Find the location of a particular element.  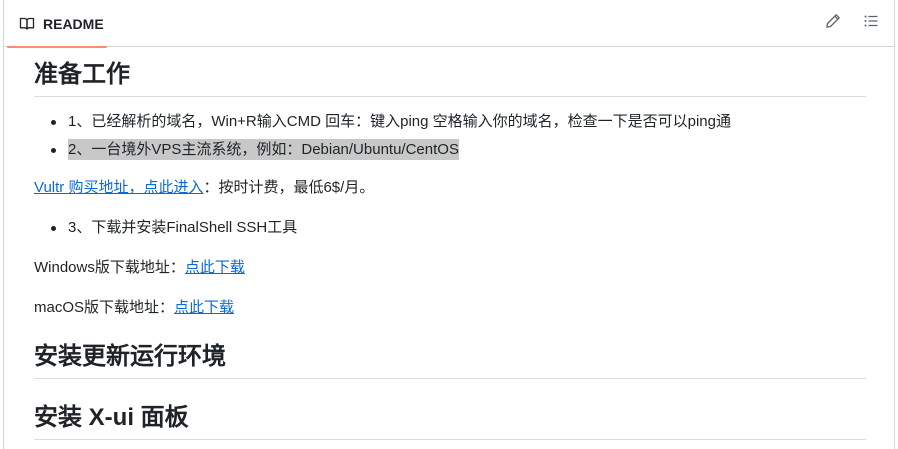

list-item: 2、一台境外VPS主流系统，例如：Debian/Ubuntu/CentOS is located at coordinates (450, 149).